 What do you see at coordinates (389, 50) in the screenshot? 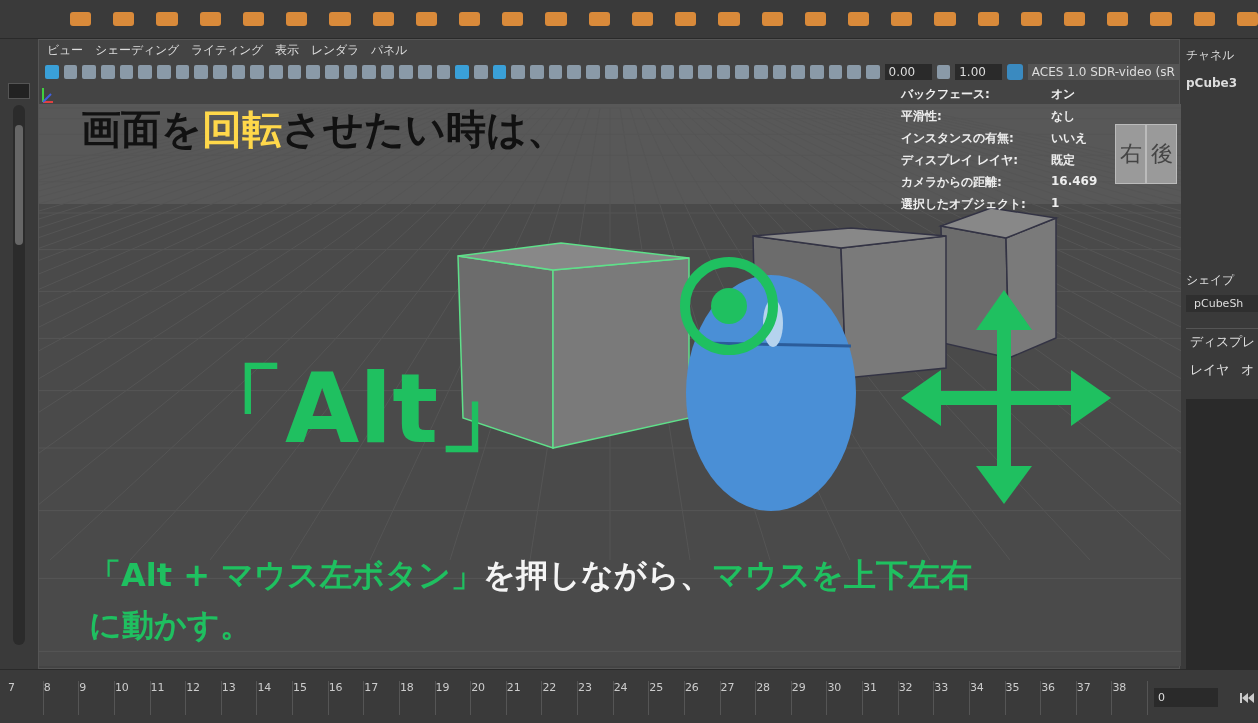
I see `menu-item: パネル` at bounding box center [389, 50].